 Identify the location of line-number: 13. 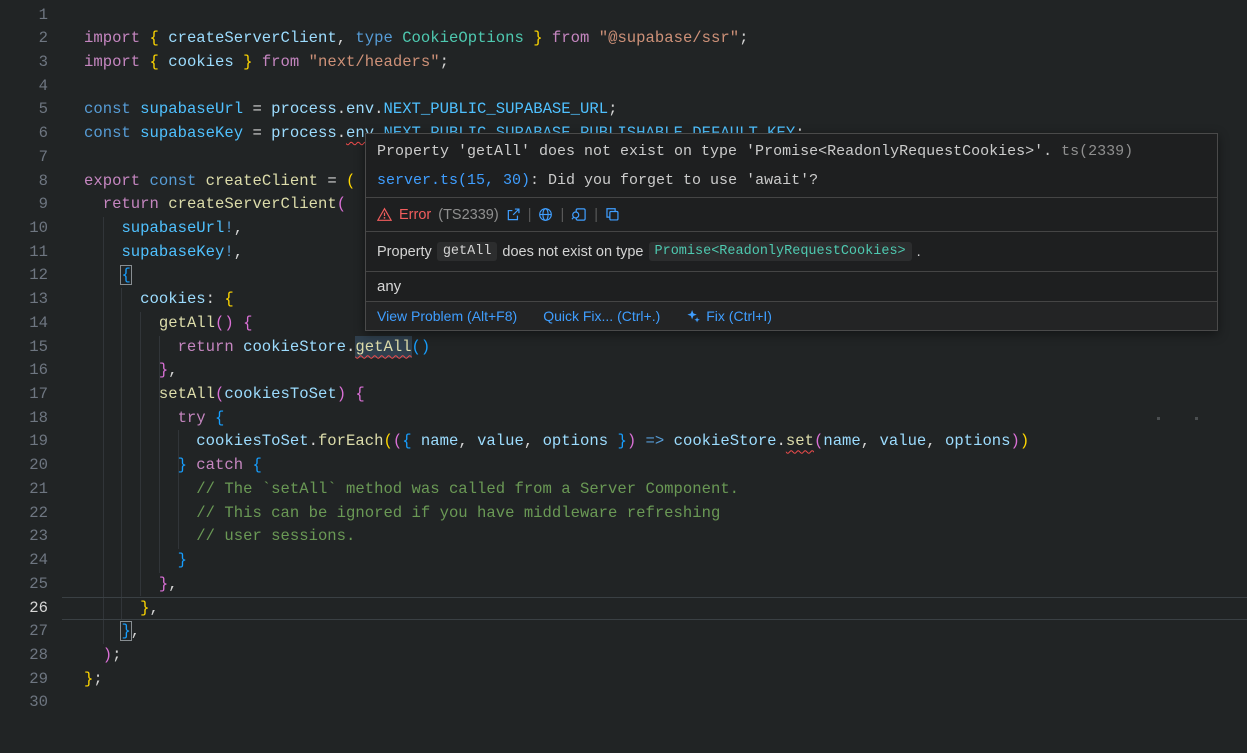
(24, 300).